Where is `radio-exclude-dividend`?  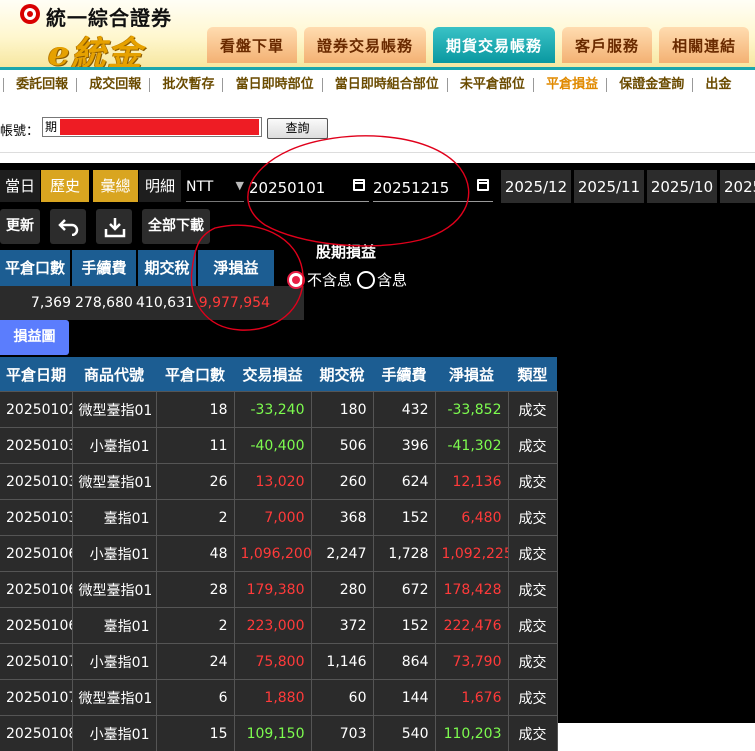
radio-exclude-dividend is located at coordinates (296, 280).